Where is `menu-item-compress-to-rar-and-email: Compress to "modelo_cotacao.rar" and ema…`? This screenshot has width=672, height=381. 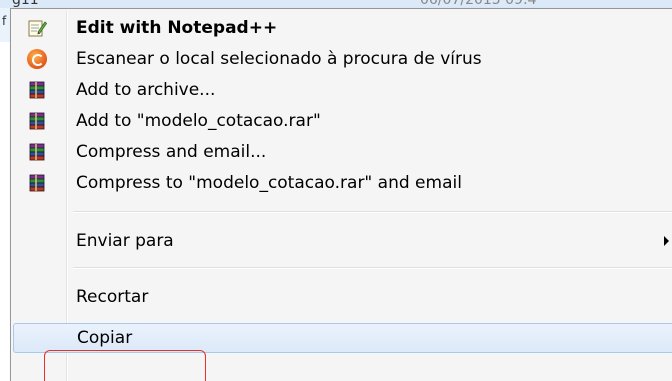 menu-item-compress-to-rar-and-email: Compress to "modelo_cotacao.rar" and ema… is located at coordinates (342, 183).